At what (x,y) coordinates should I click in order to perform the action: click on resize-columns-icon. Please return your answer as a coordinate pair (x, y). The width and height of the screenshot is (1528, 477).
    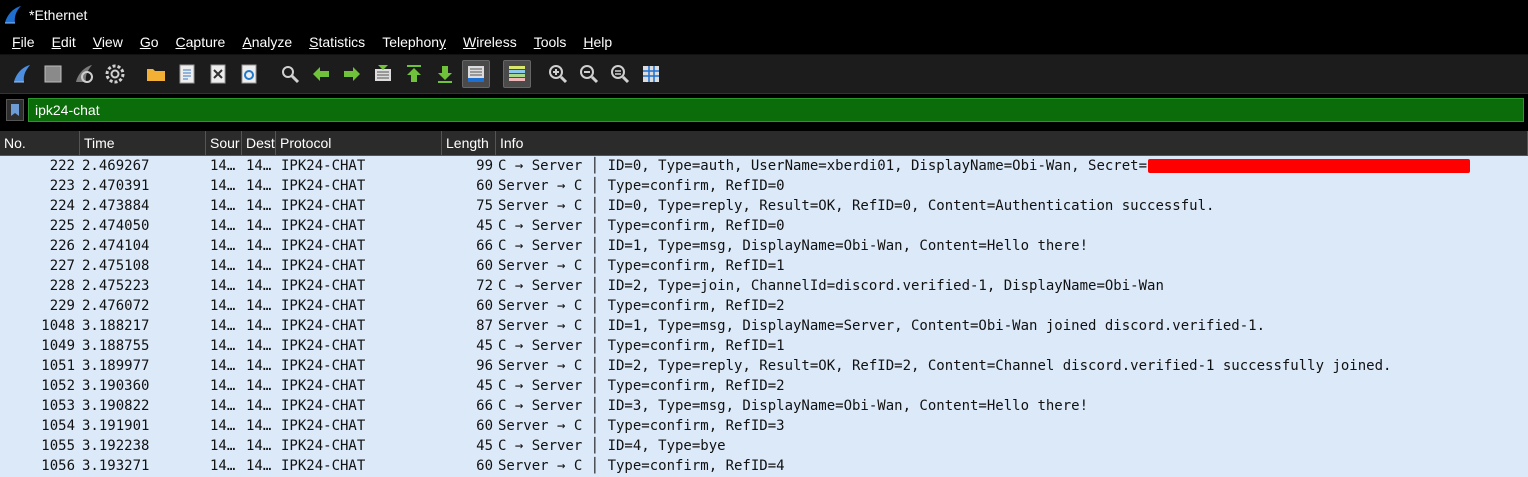
    Looking at the image, I should click on (651, 74).